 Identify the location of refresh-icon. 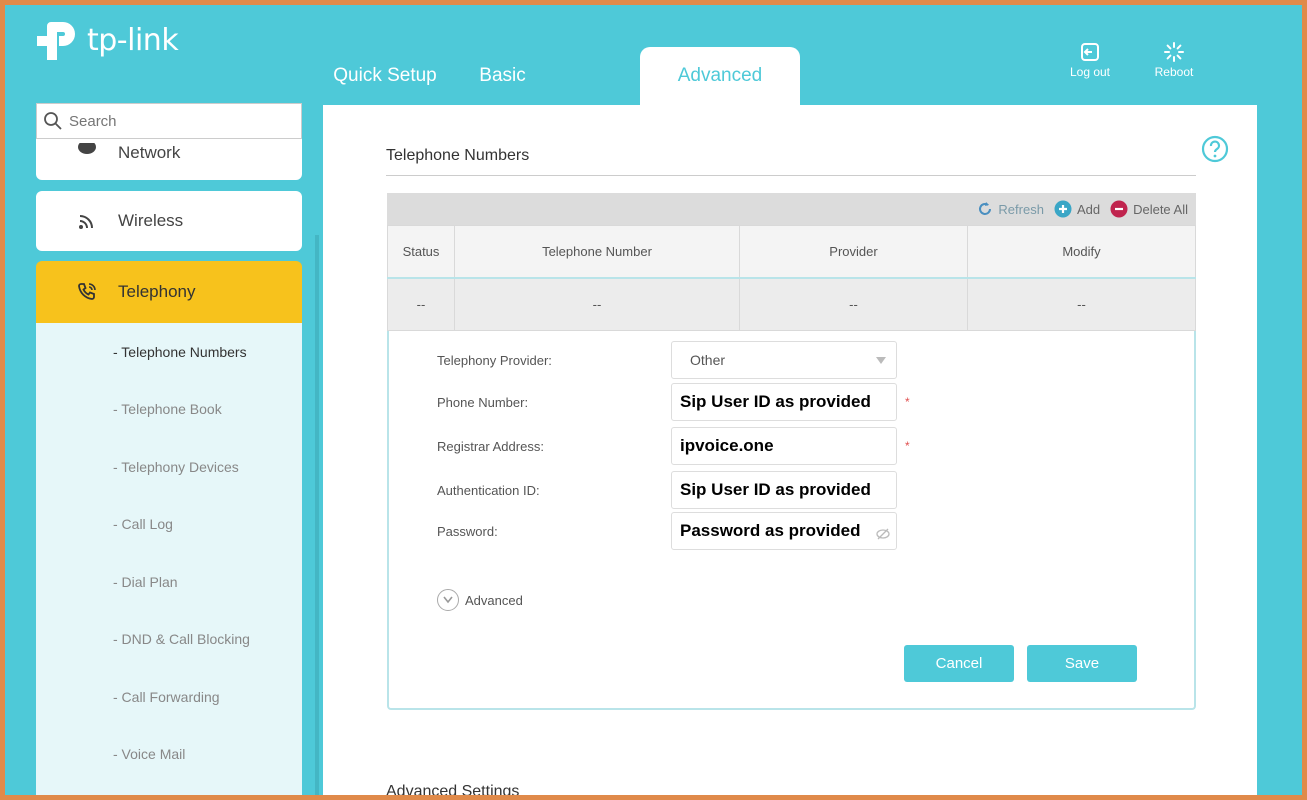
(985, 209).